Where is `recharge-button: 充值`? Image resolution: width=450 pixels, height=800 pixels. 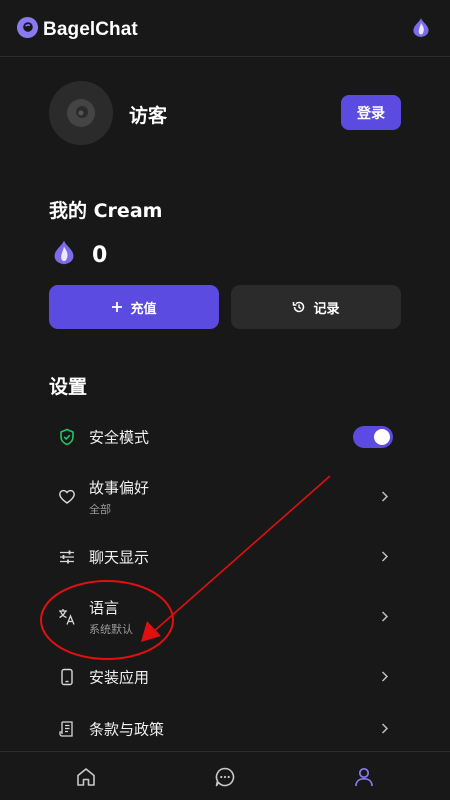
recharge-button: 充值 is located at coordinates (134, 307).